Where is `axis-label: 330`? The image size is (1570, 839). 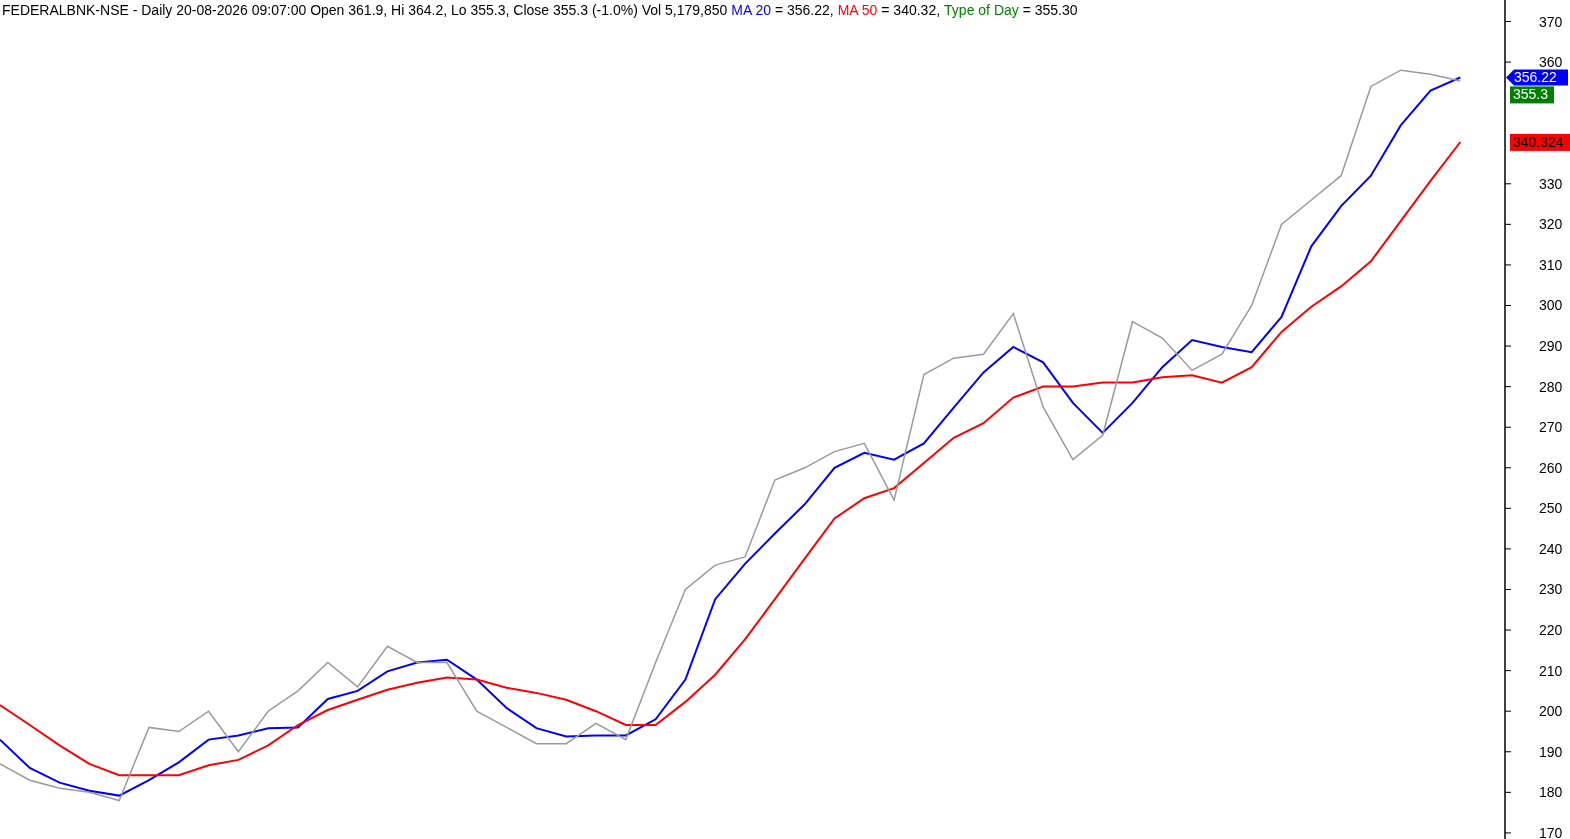
axis-label: 330 is located at coordinates (1551, 183).